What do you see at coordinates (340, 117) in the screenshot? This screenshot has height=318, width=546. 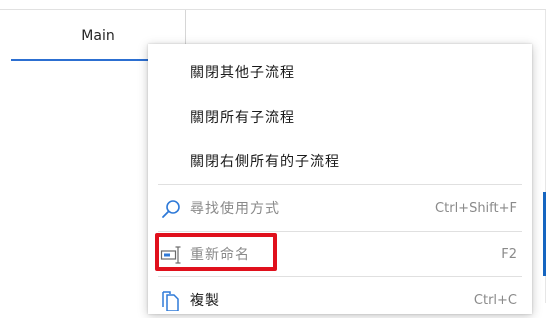 I see `menu-item-close-all-subflows: 關閉所有子流程` at bounding box center [340, 117].